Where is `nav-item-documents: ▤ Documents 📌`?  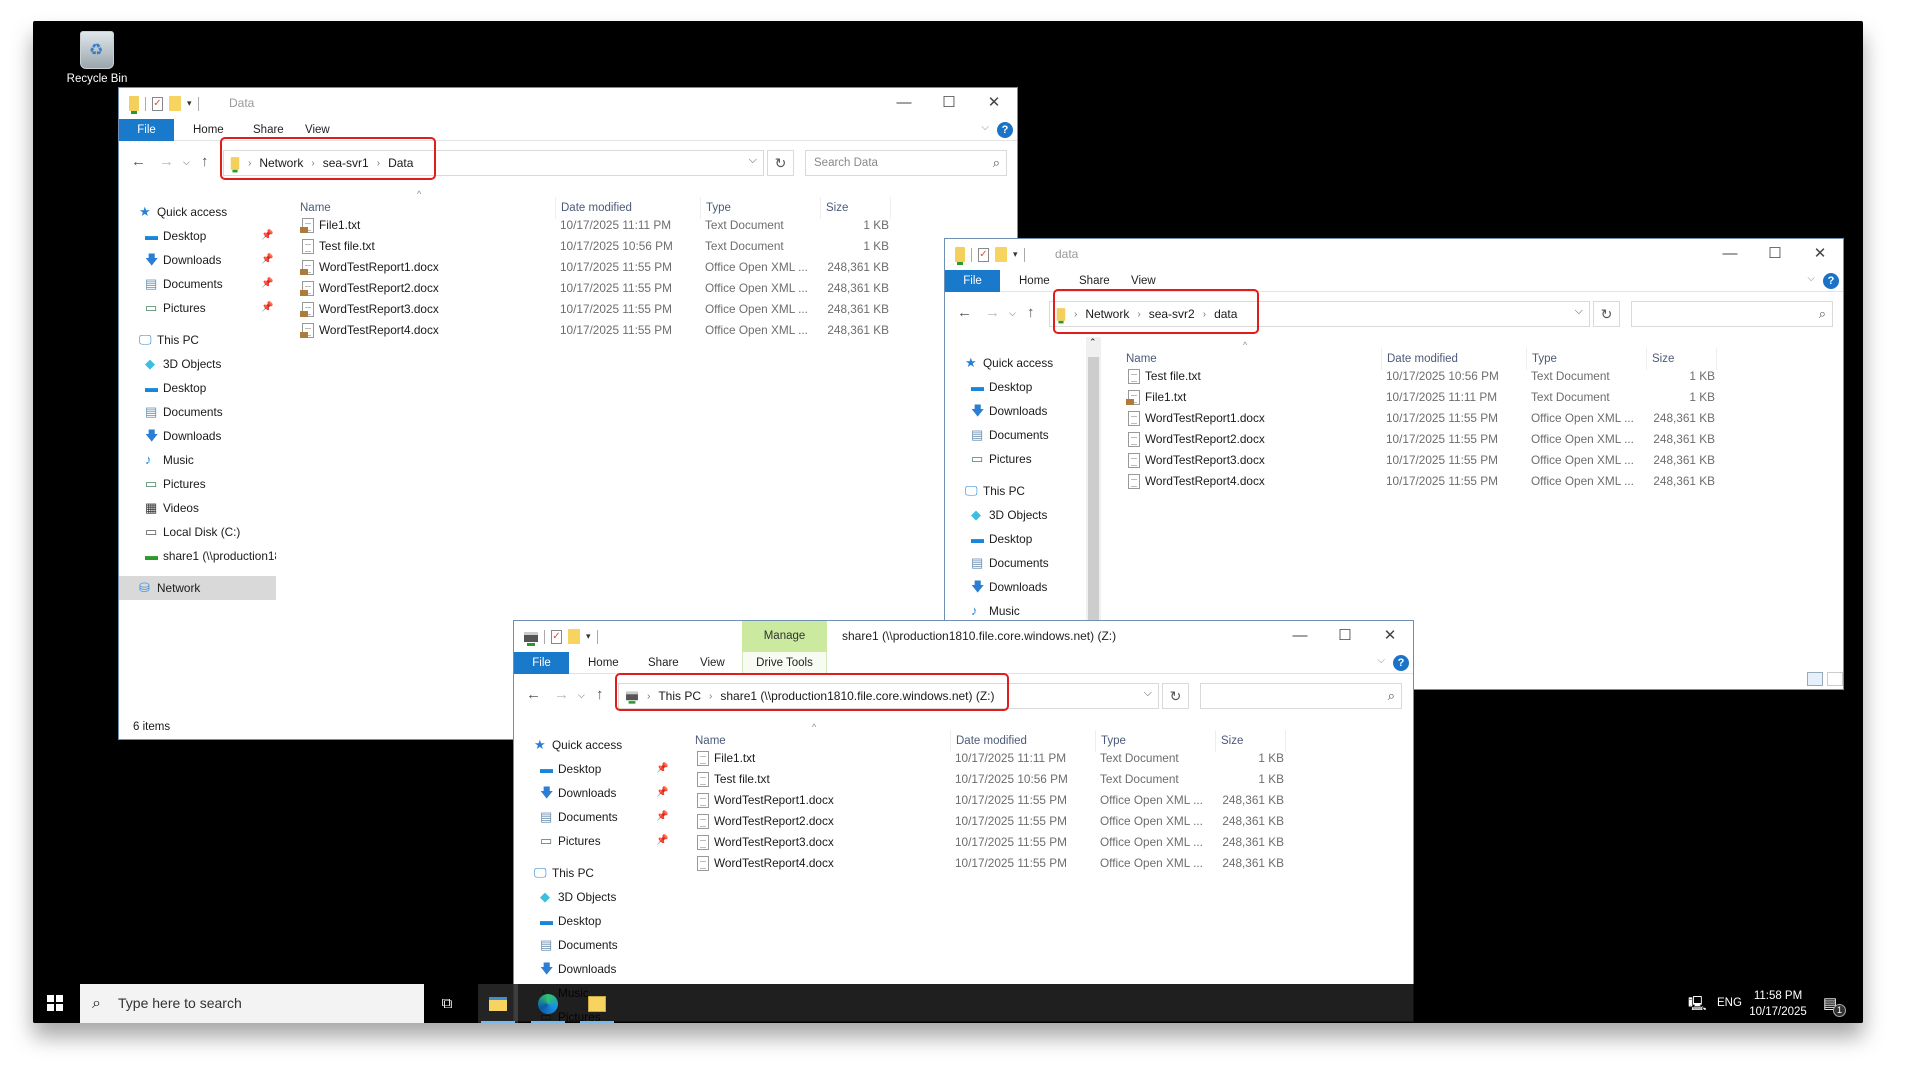
nav-item-documents: ▤ Documents 📌 is located at coordinates (197, 284).